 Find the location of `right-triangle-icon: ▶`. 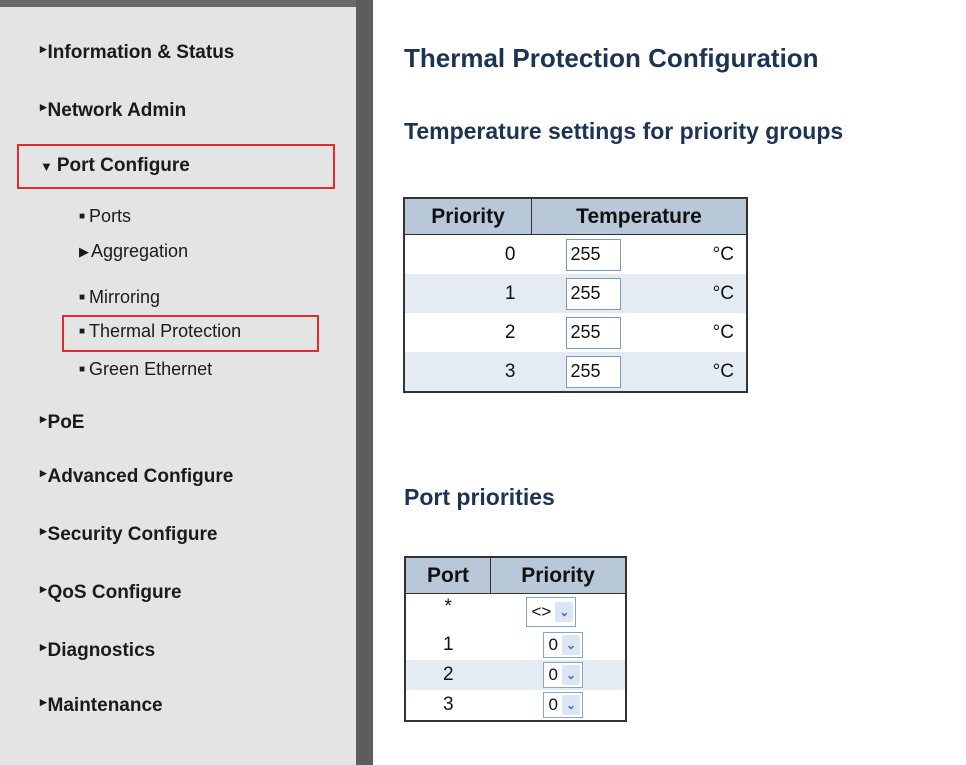

right-triangle-icon: ▶ is located at coordinates (84, 251).